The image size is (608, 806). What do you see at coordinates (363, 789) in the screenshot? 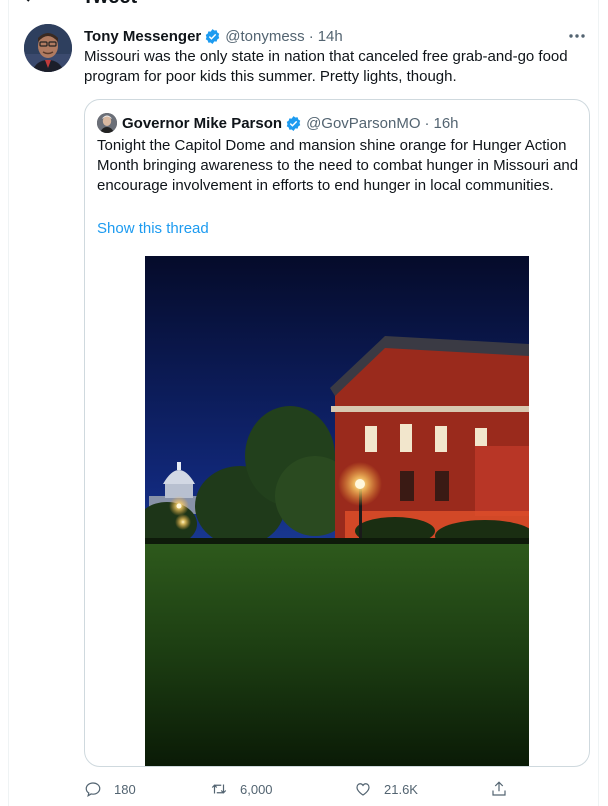
I see `like-icon` at bounding box center [363, 789].